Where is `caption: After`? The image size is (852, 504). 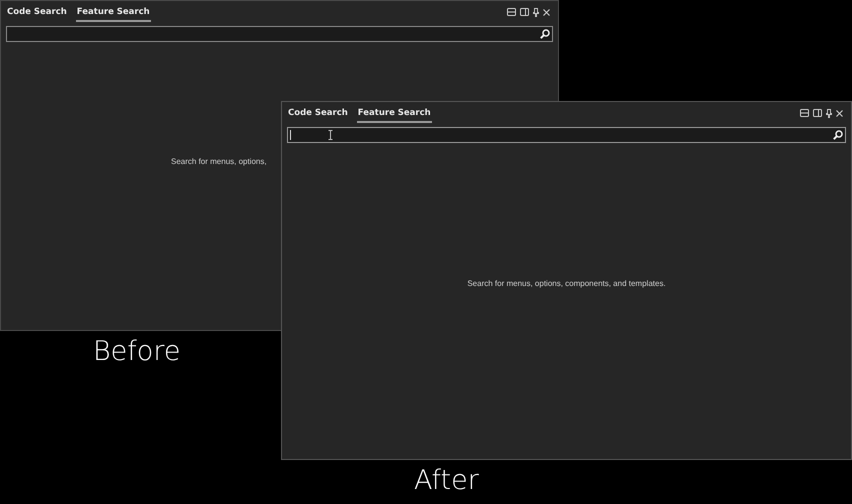 caption: After is located at coordinates (446, 480).